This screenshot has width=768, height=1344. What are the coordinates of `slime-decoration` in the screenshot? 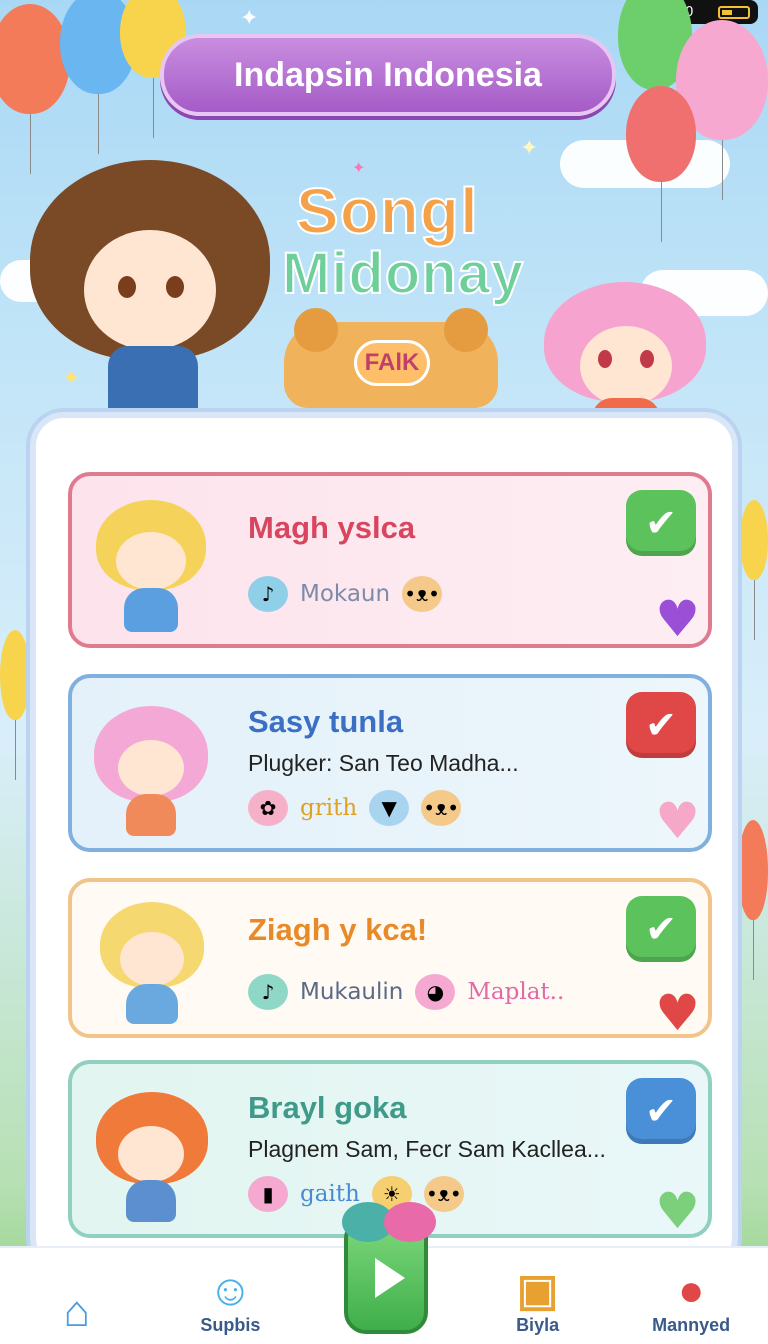 It's located at (410, 1222).